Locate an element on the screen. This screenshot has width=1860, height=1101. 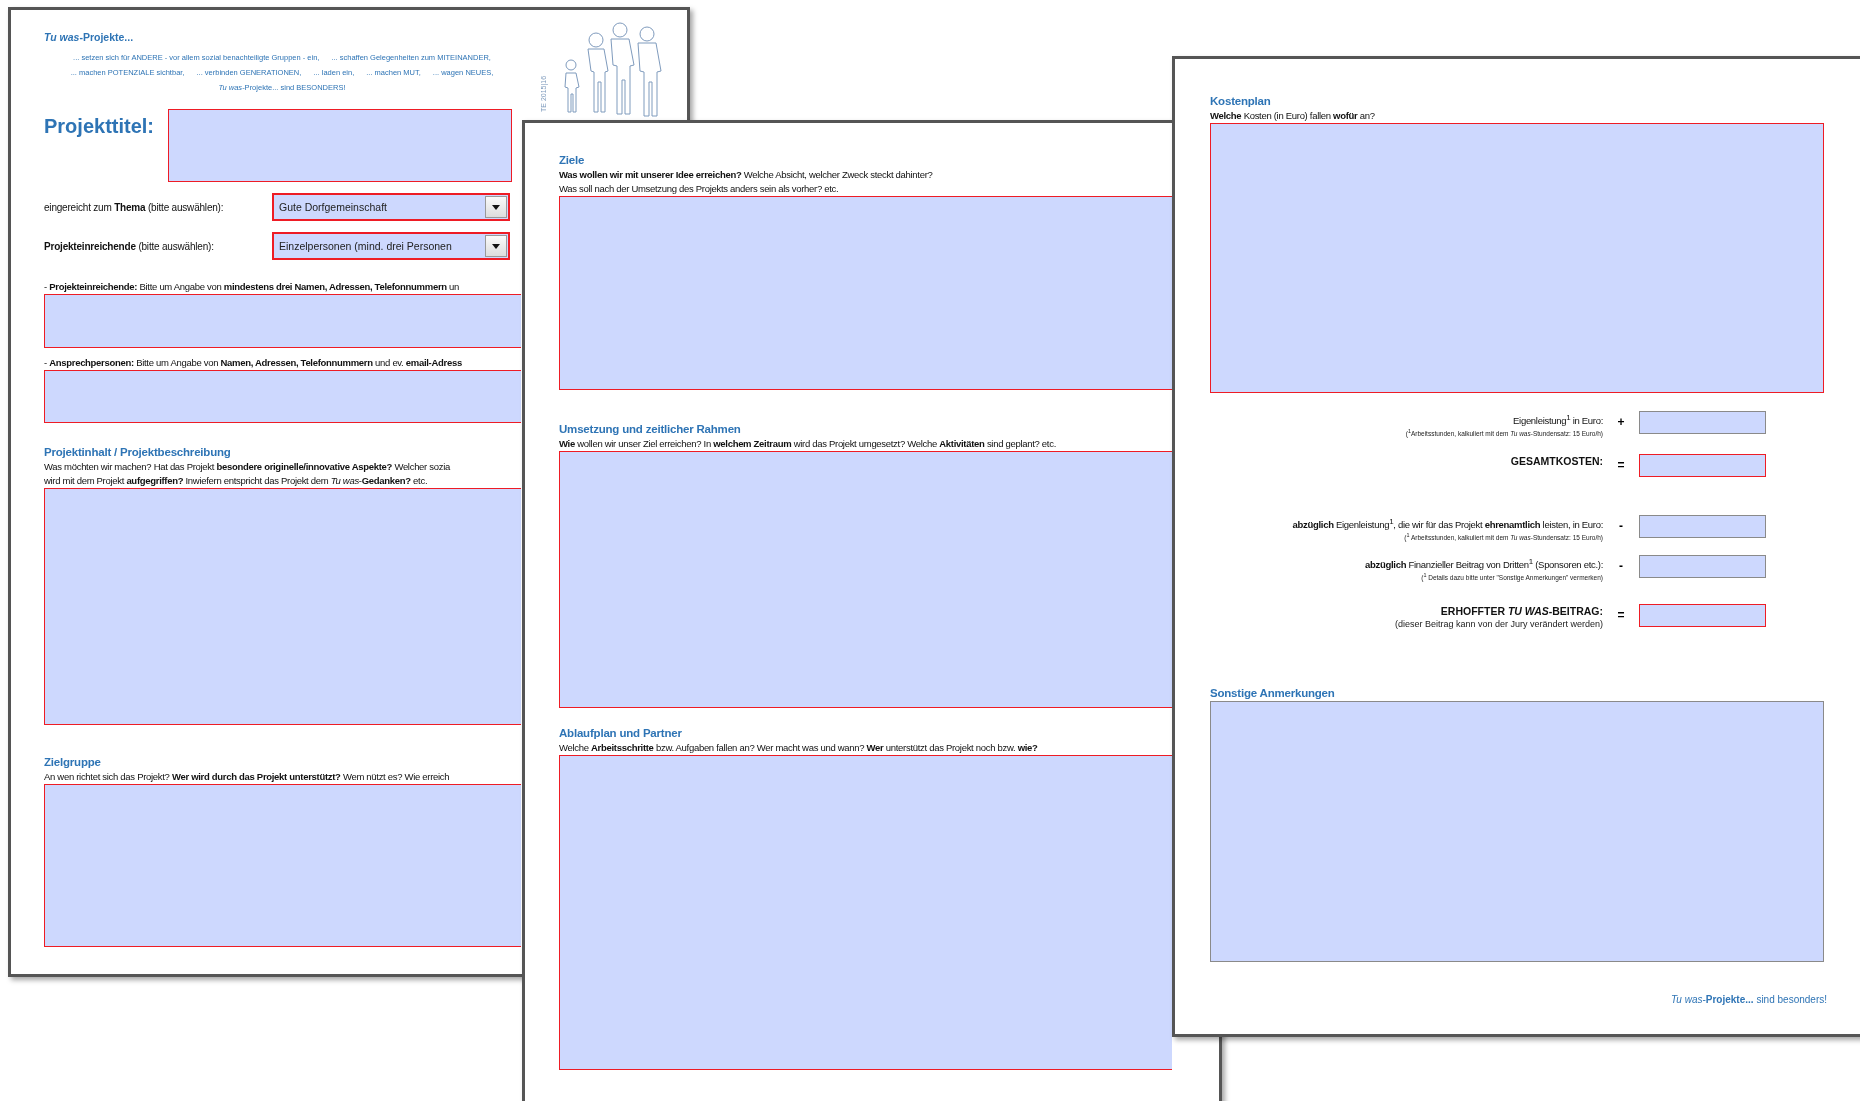
cost-label: abzüglich Eigenleistung$^{1}$, die wir für das Projekt ehrenamtlich leisten, in Euro: is located at coordinates (1447, 524).